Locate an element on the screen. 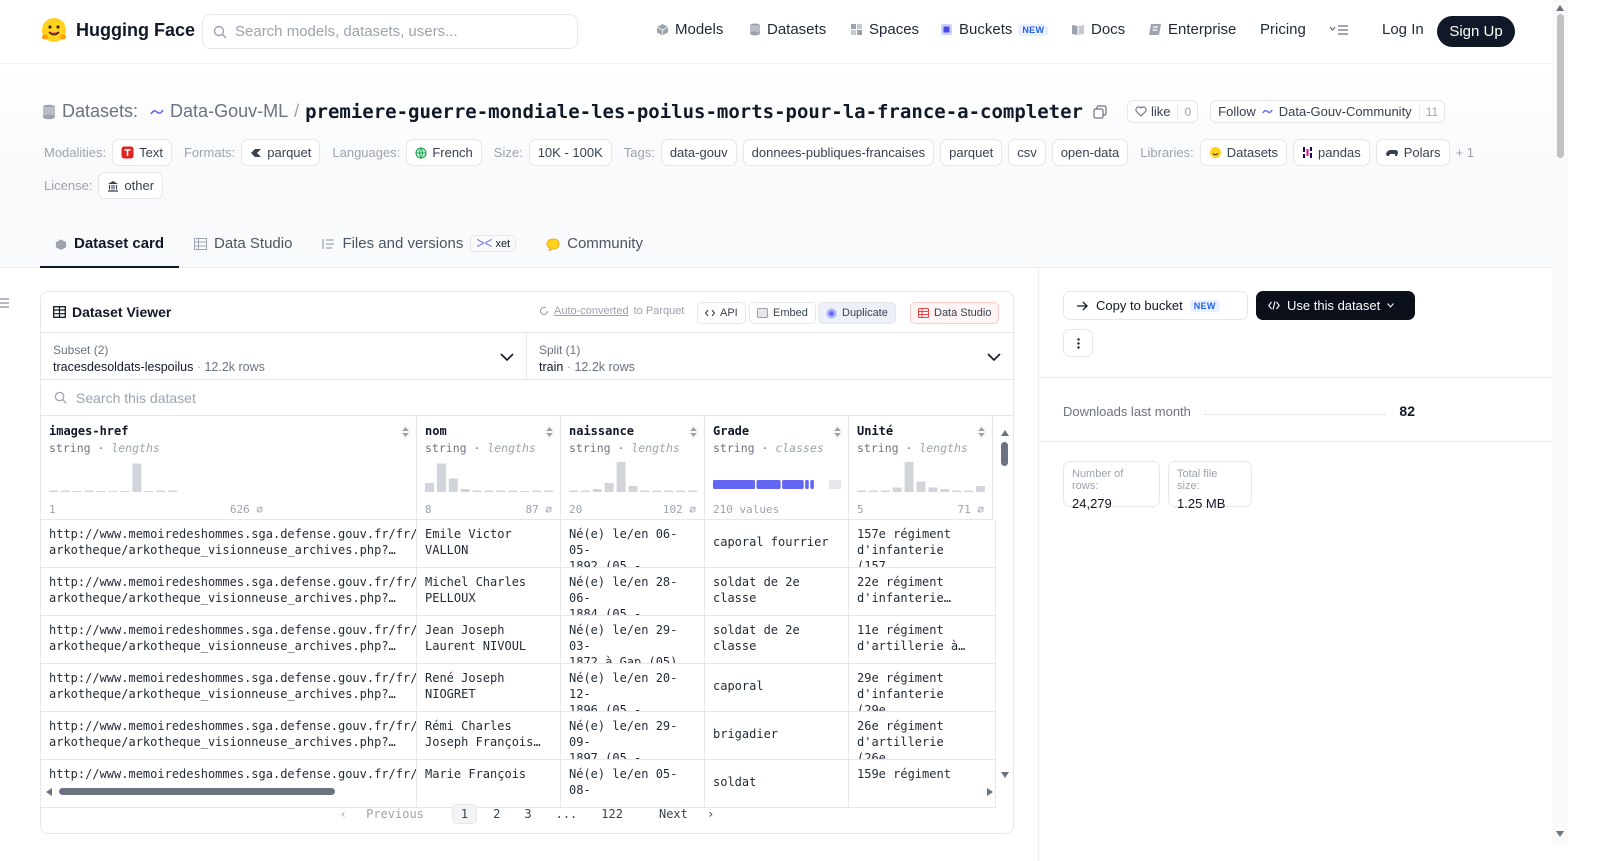 The width and height of the screenshot is (1600, 861). nav-datasets: Datasets is located at coordinates (787, 29).